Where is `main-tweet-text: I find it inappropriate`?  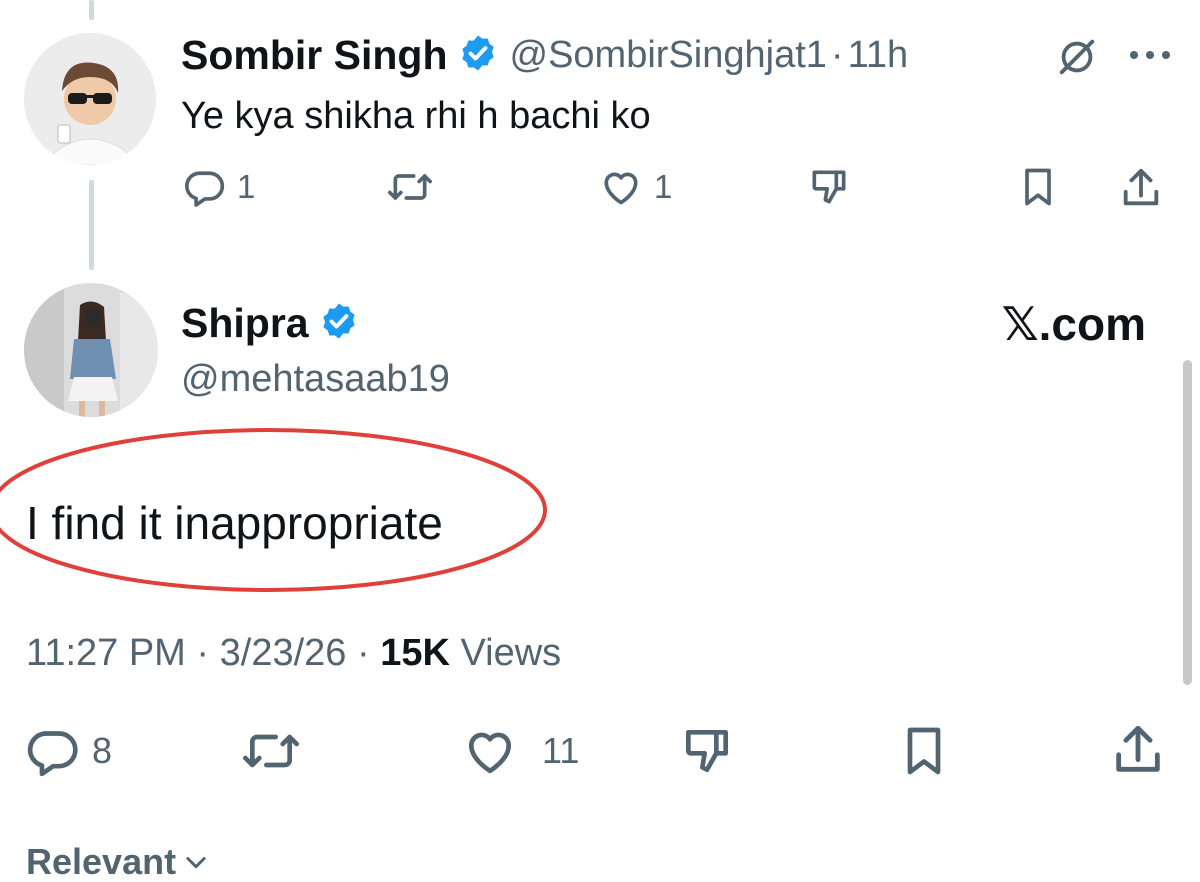 main-tweet-text: I find it inappropriate is located at coordinates (234, 523).